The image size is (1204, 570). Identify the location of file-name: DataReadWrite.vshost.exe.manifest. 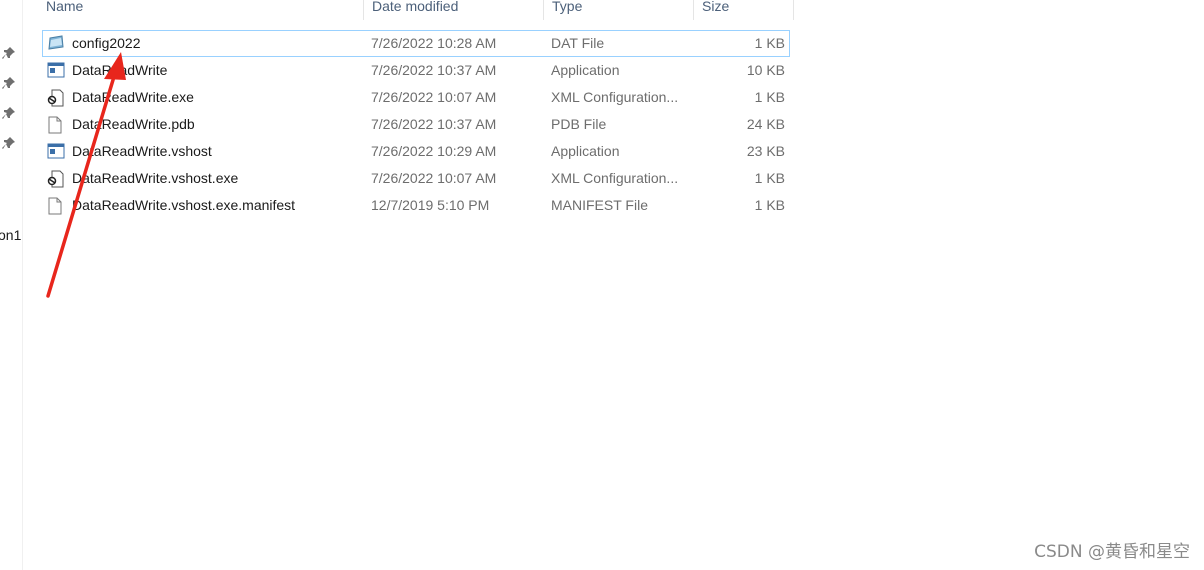
(184, 205).